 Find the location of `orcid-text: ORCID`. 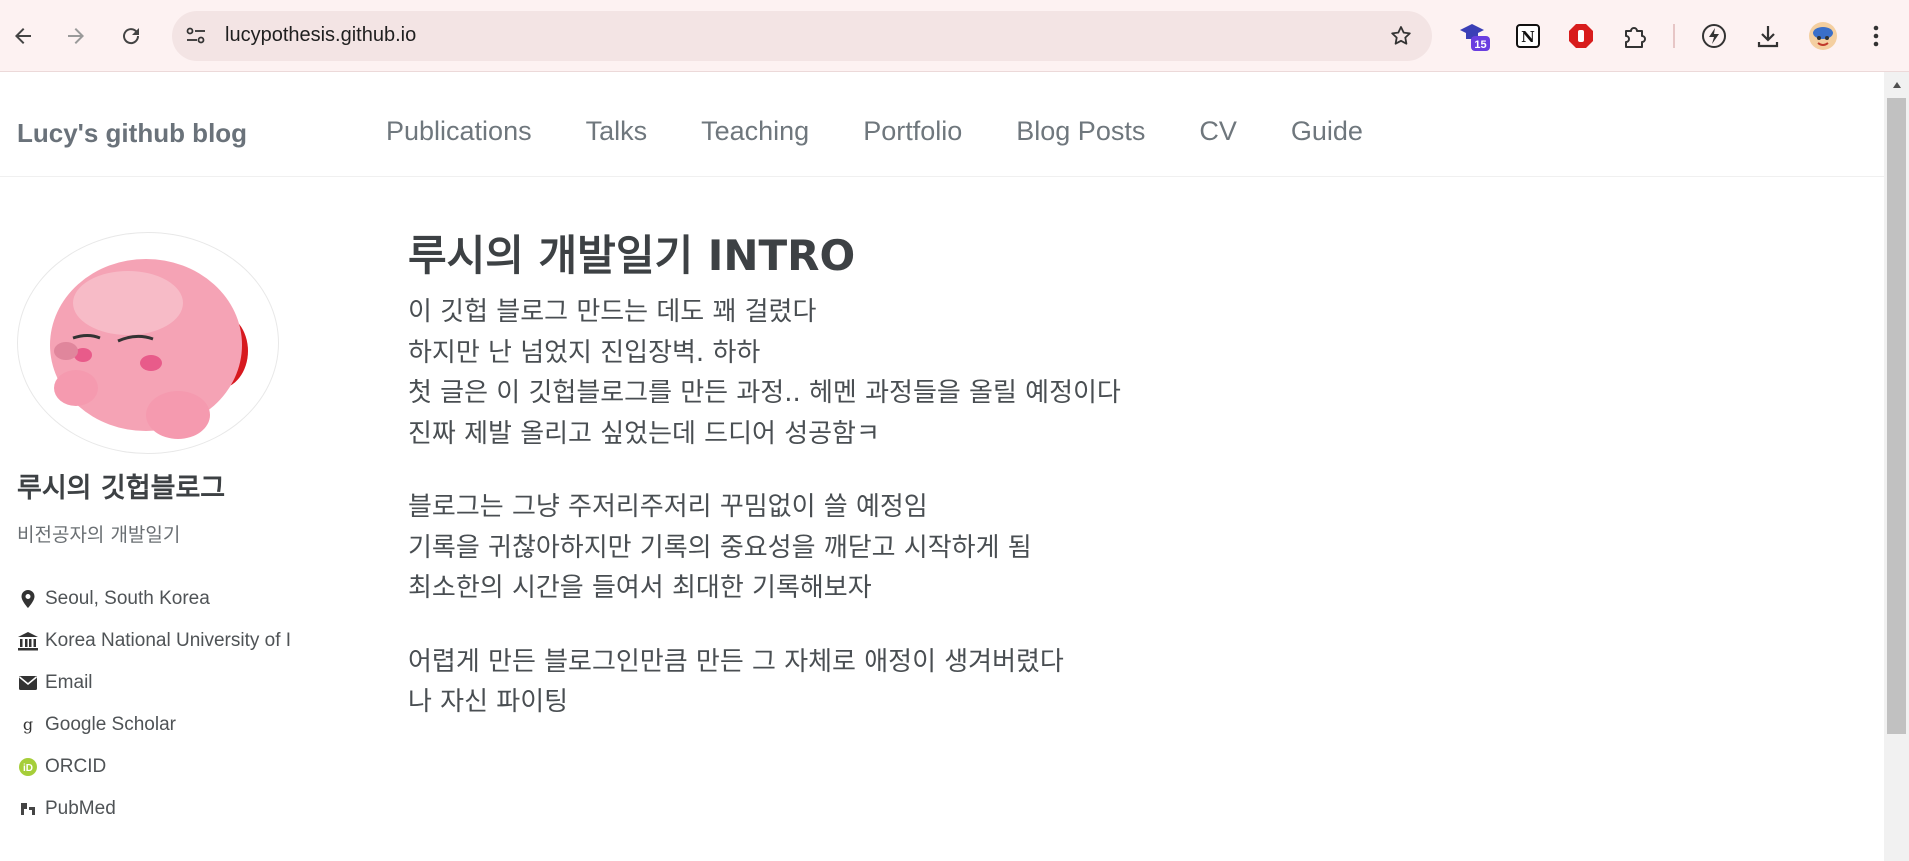

orcid-text: ORCID is located at coordinates (75, 767).